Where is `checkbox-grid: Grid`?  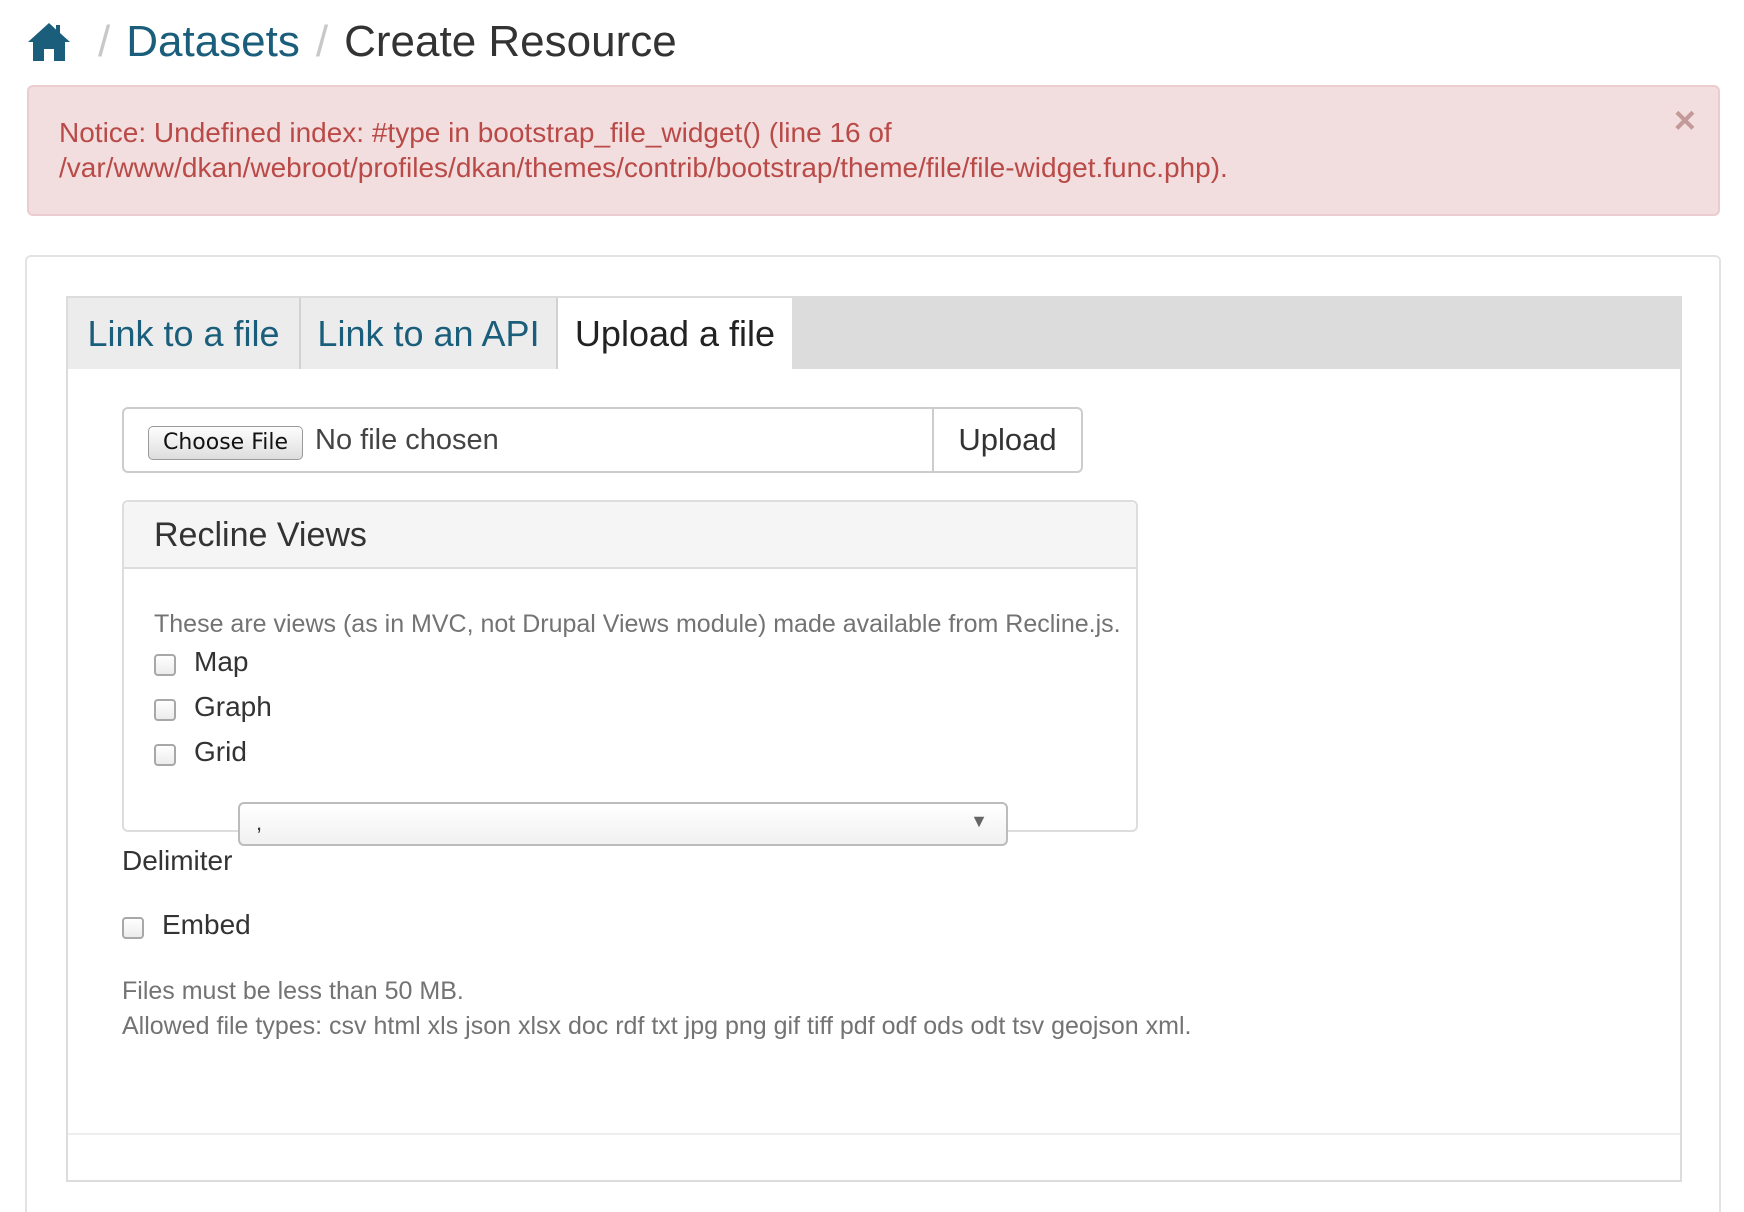 checkbox-grid: Grid is located at coordinates (200, 752).